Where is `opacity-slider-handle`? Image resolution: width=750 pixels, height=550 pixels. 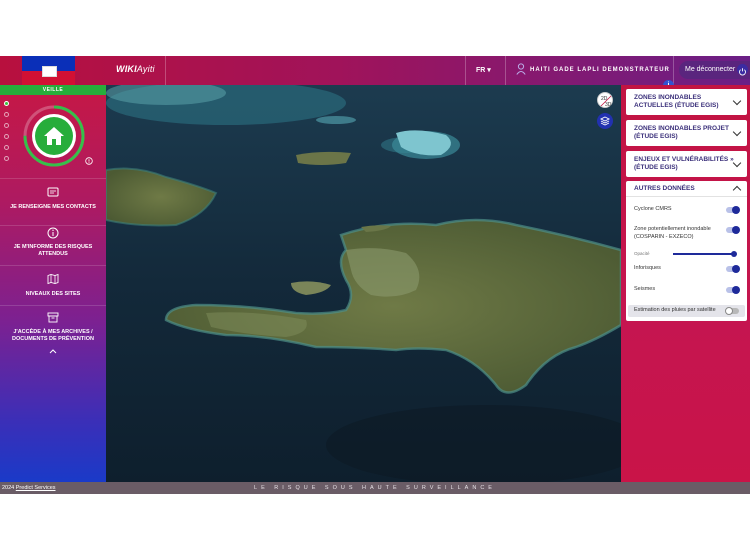 opacity-slider-handle is located at coordinates (734, 254).